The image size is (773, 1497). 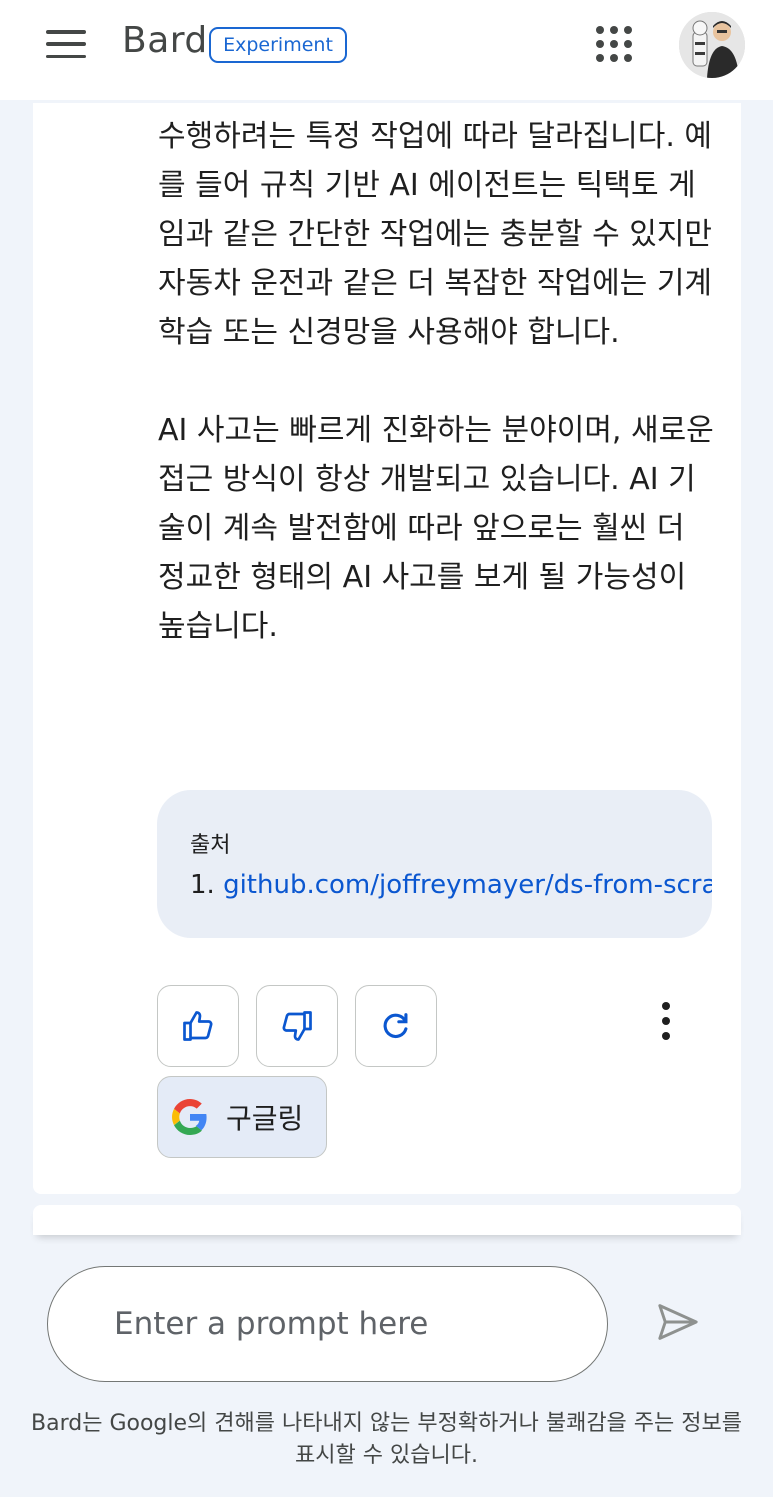 What do you see at coordinates (666, 1021) in the screenshot?
I see `more-vert-icon` at bounding box center [666, 1021].